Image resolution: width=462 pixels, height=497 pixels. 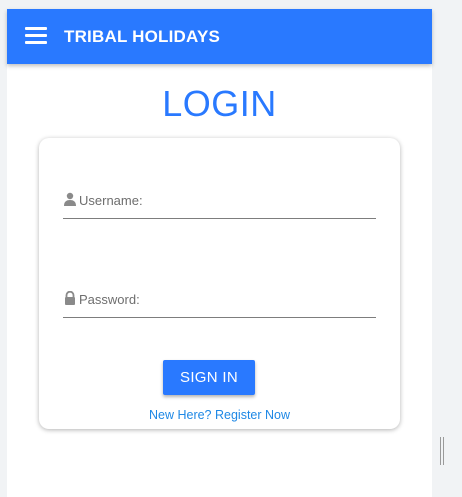 What do you see at coordinates (442, 451) in the screenshot?
I see `resize-handle` at bounding box center [442, 451].